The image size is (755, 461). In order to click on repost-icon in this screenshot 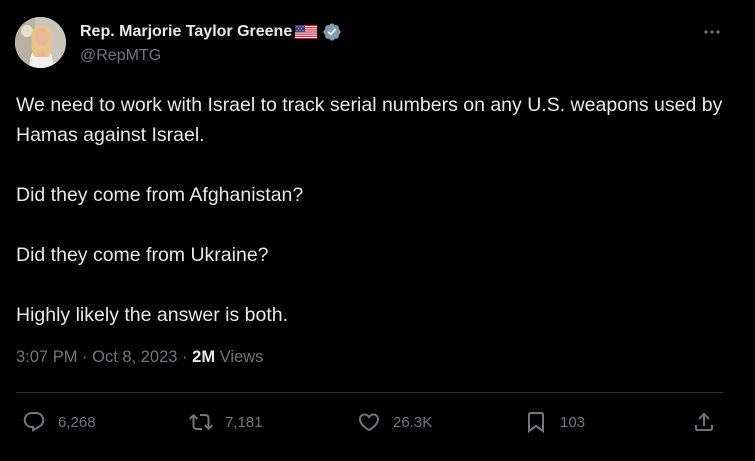, I will do `click(201, 422)`.